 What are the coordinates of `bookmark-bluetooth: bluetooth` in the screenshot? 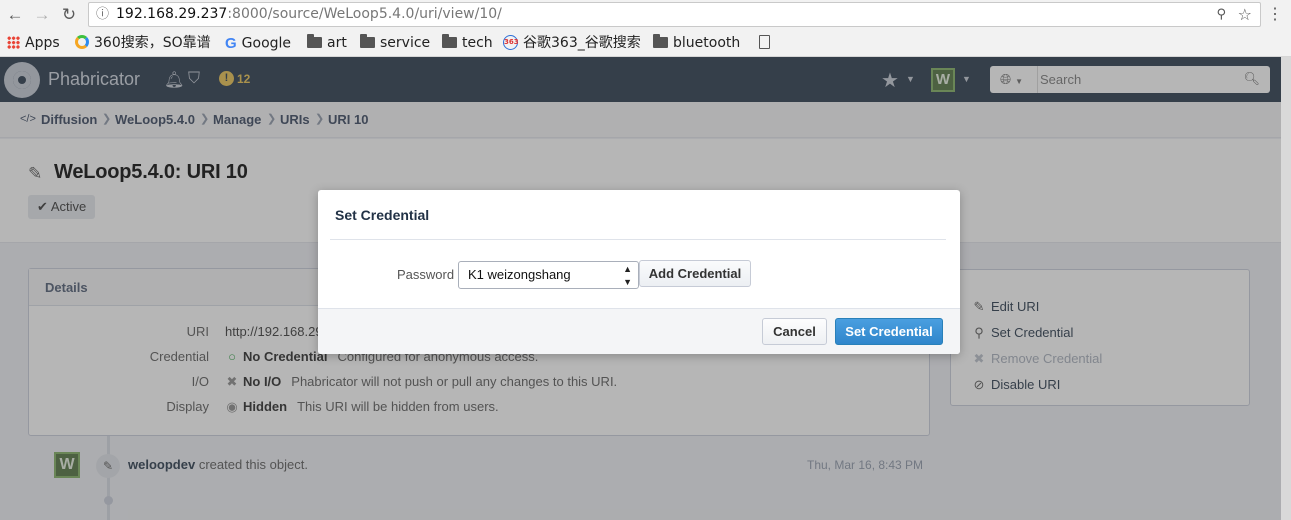 It's located at (696, 43).